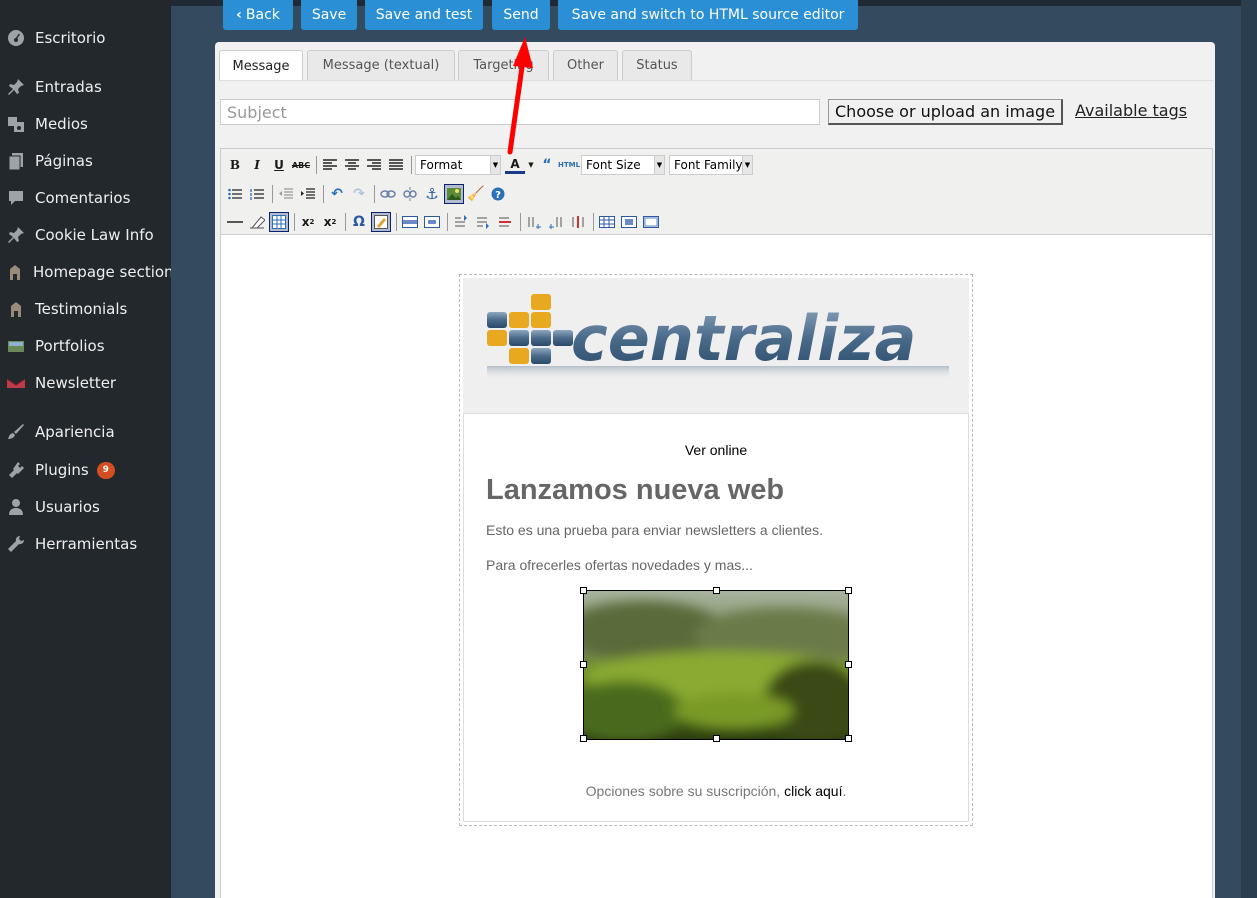  What do you see at coordinates (410, 222) in the screenshot?
I see `table-row-props-icon` at bounding box center [410, 222].